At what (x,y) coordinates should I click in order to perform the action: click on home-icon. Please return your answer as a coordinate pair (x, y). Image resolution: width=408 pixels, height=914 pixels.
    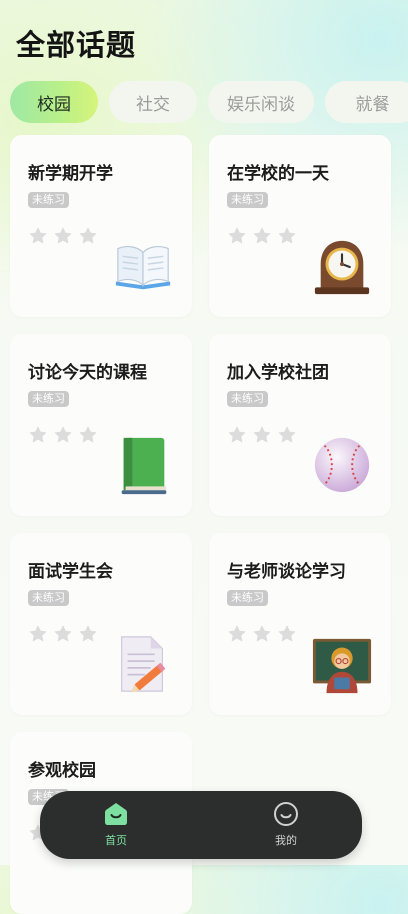
    Looking at the image, I should click on (116, 814).